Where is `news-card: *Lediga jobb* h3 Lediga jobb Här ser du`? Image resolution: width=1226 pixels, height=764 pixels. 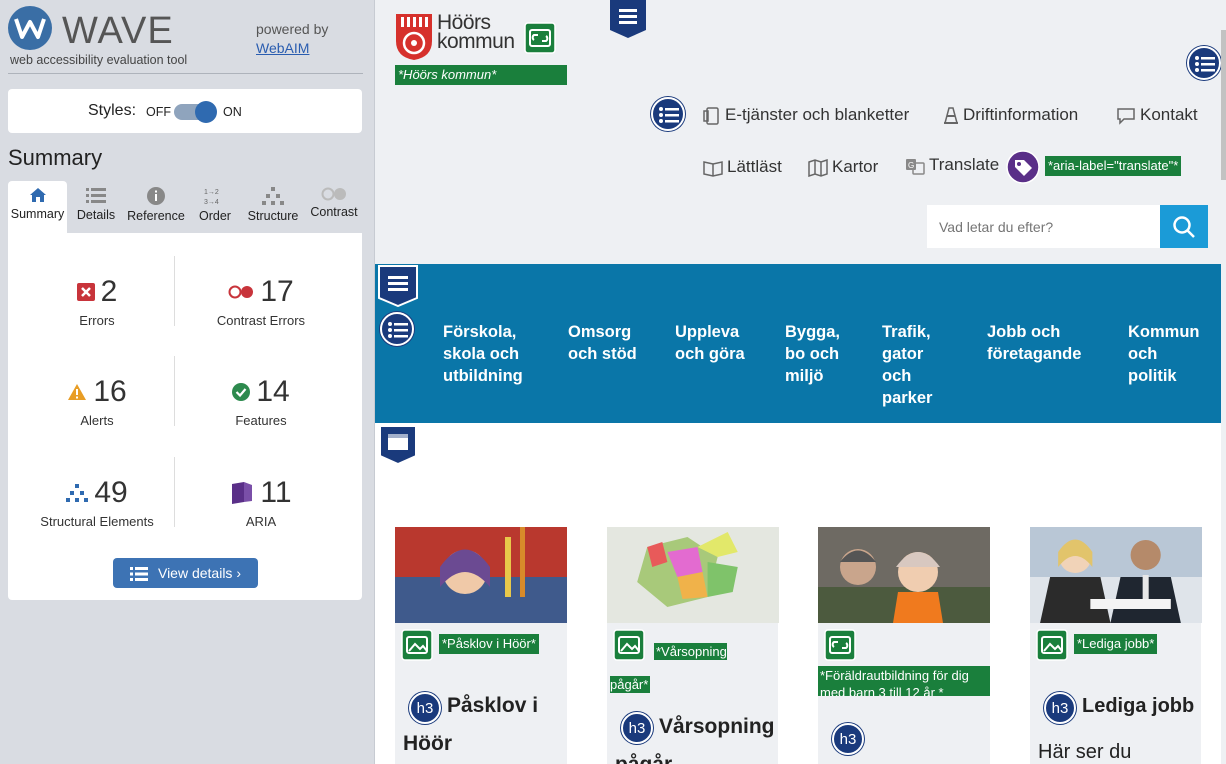
news-card: *Lediga jobb* h3 Lediga jobb Här ser du is located at coordinates (1116, 645).